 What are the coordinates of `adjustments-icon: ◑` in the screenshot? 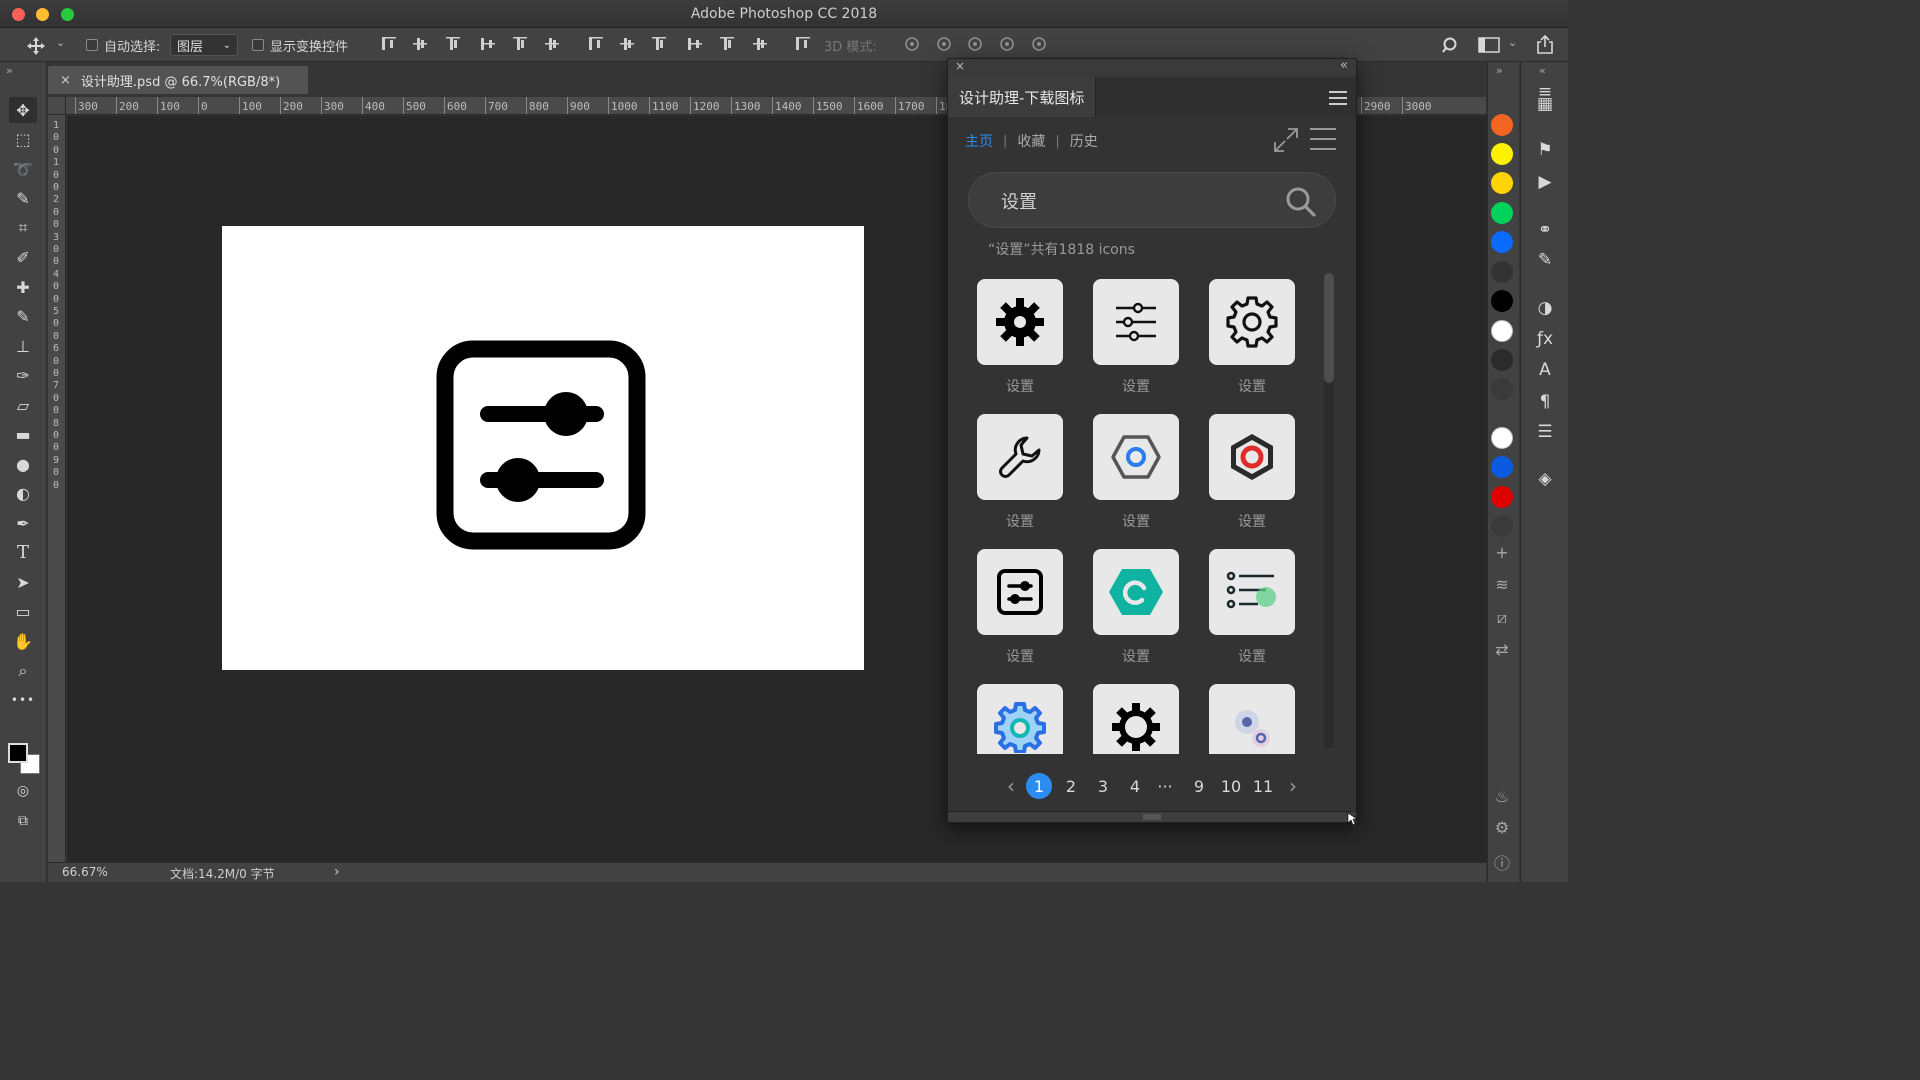 It's located at (1545, 308).